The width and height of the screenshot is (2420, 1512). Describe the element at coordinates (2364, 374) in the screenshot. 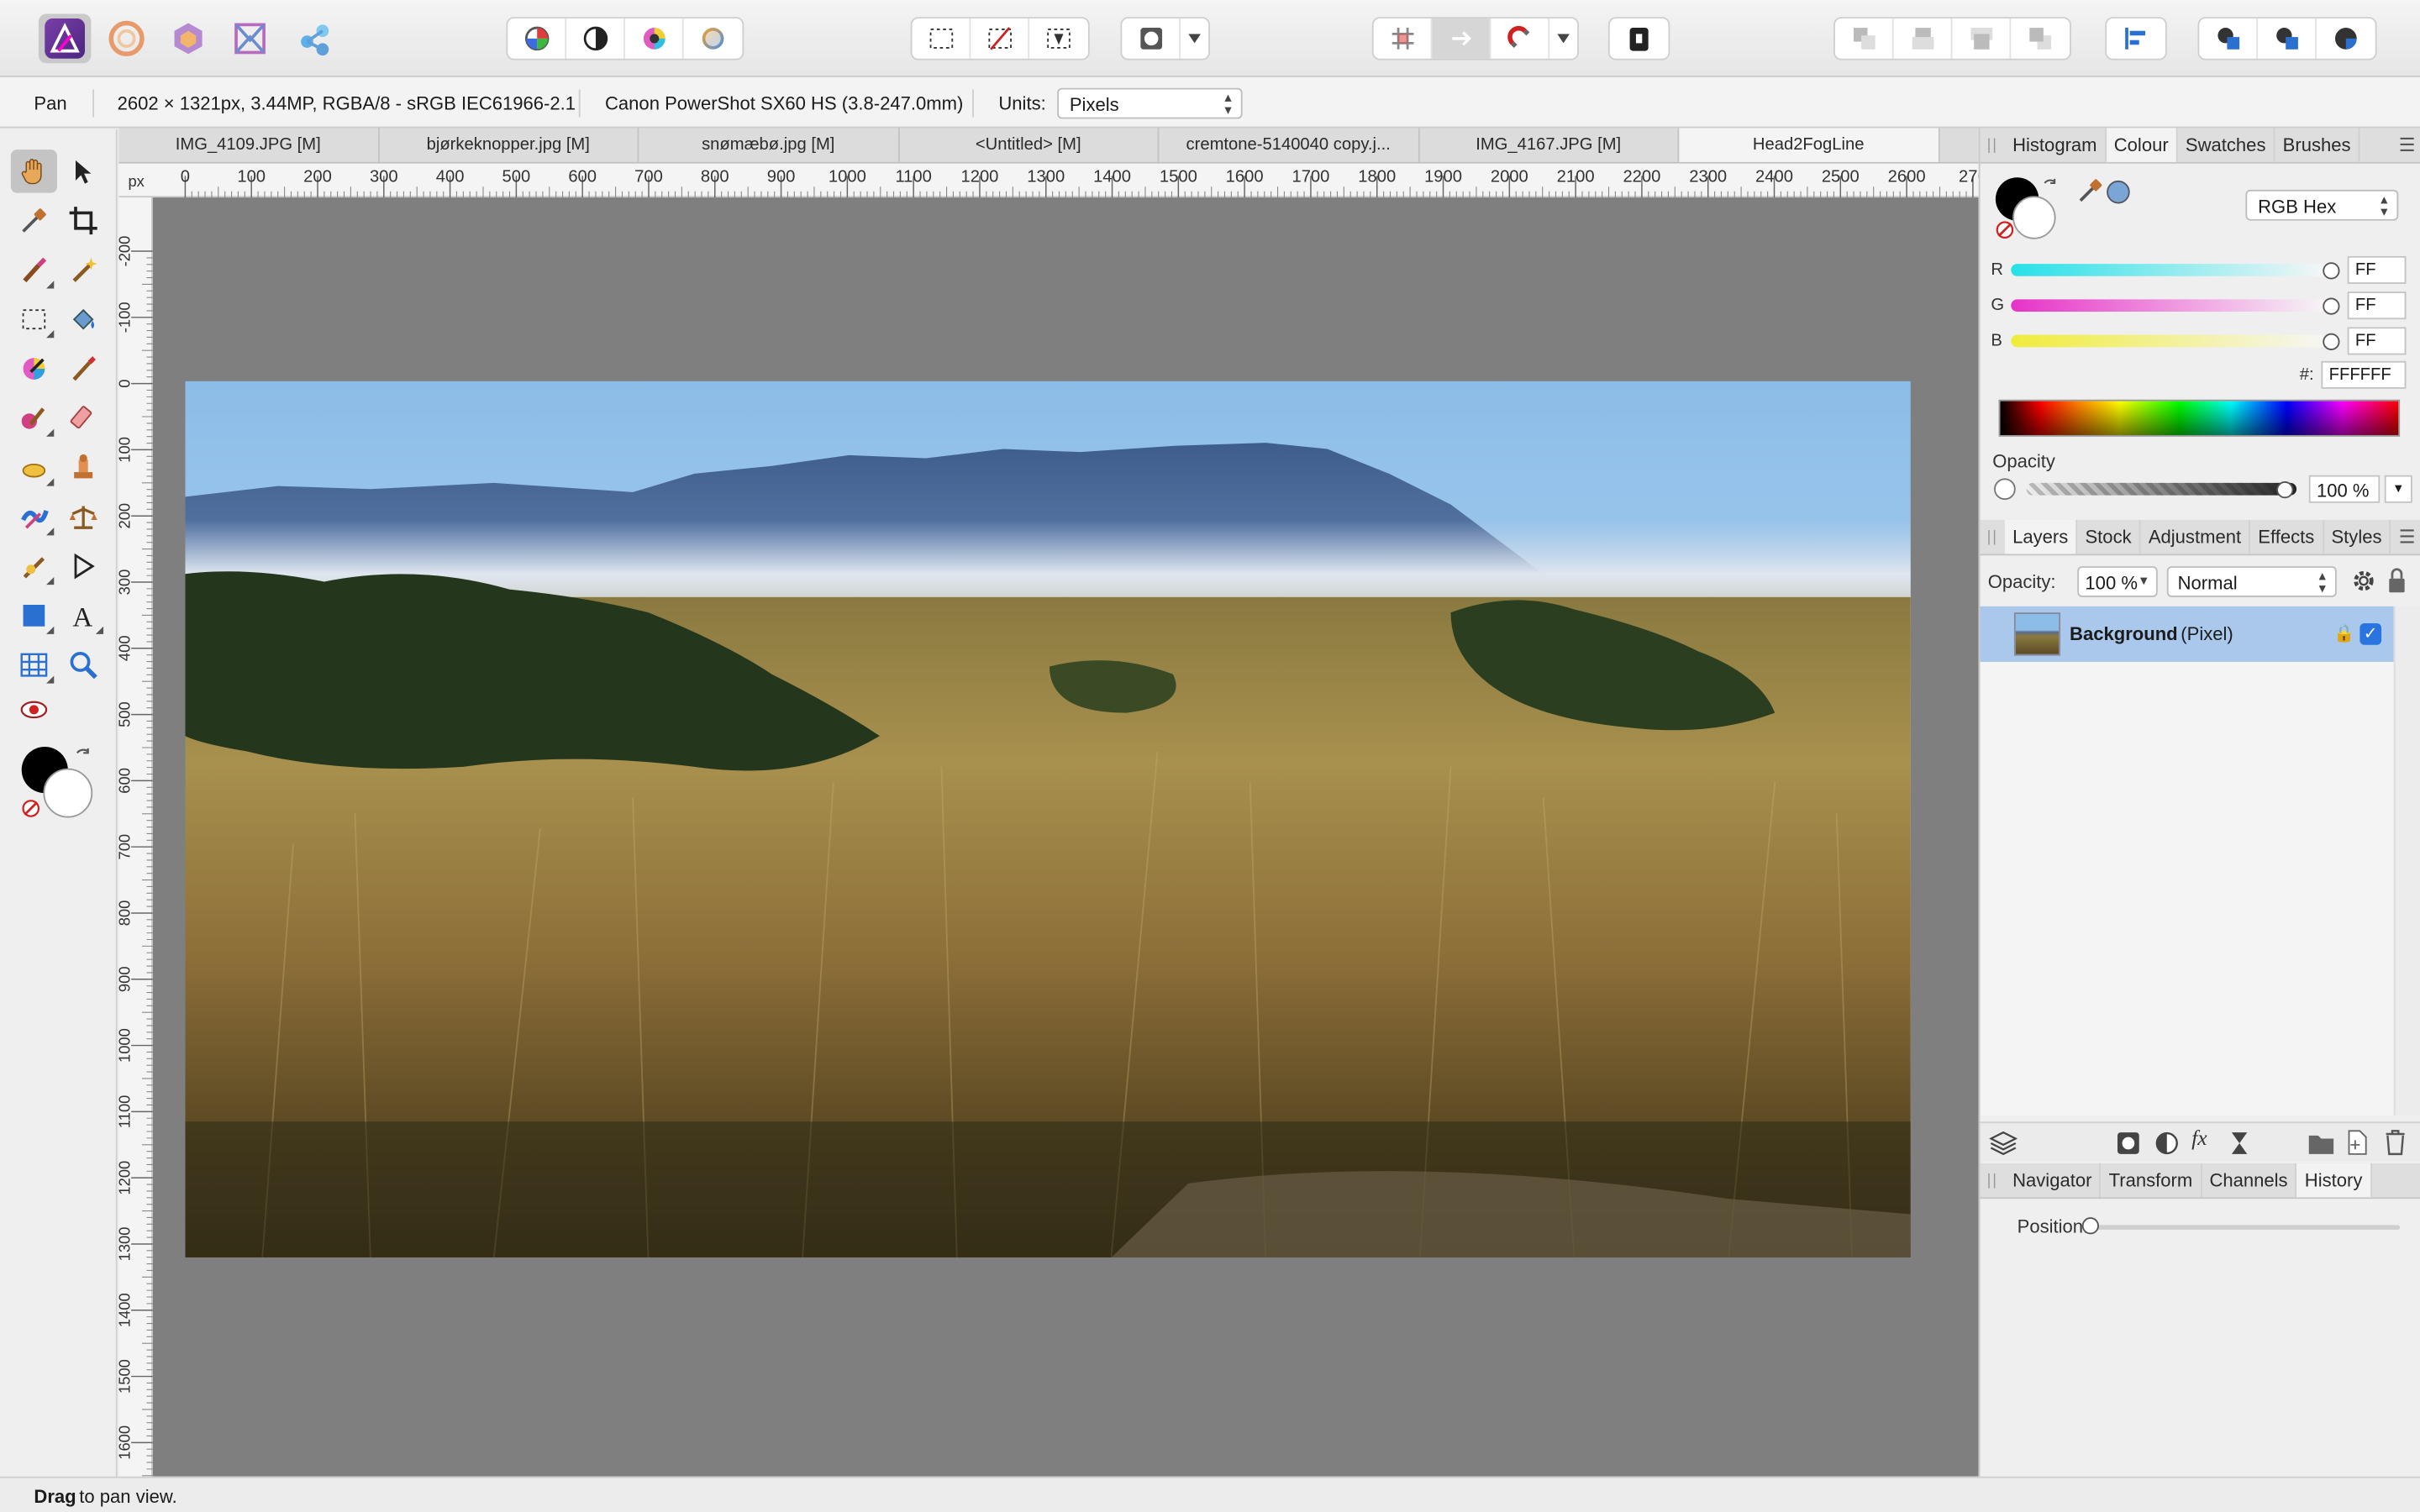

I see `hex-input: FFFFFF` at that location.